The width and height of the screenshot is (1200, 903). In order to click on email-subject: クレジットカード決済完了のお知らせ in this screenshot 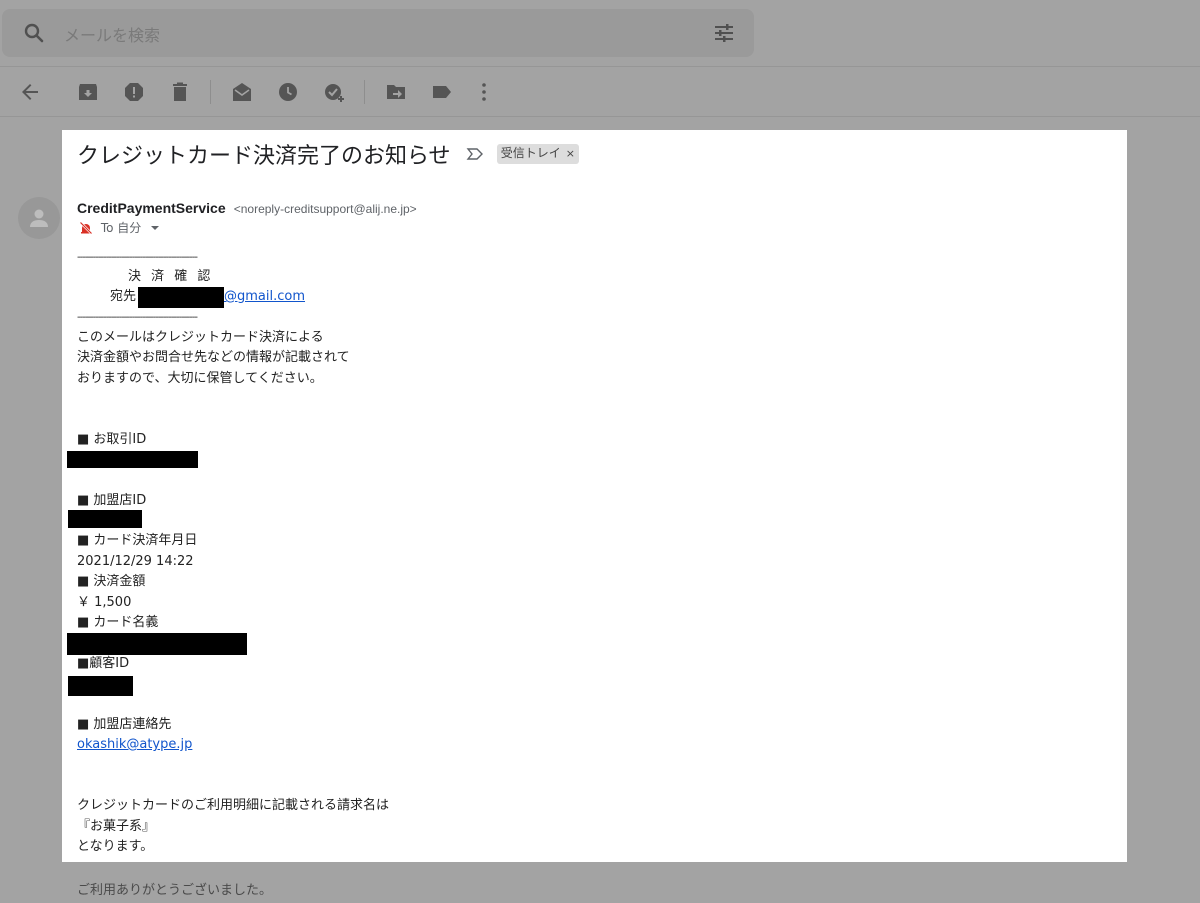, I will do `click(264, 156)`.